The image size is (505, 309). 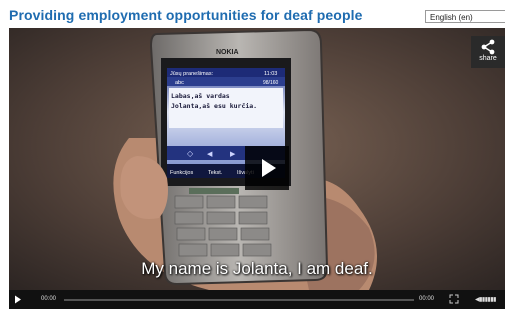 I want to click on phone-screen-line2: abc, so click(x=179, y=83).